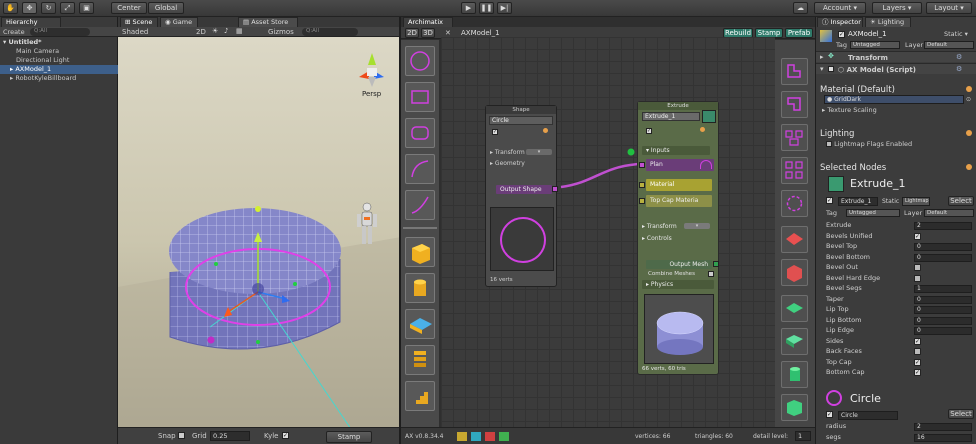  What do you see at coordinates (959, 57) in the screenshot?
I see `transform-settings-icon: ⚙` at bounding box center [959, 57].